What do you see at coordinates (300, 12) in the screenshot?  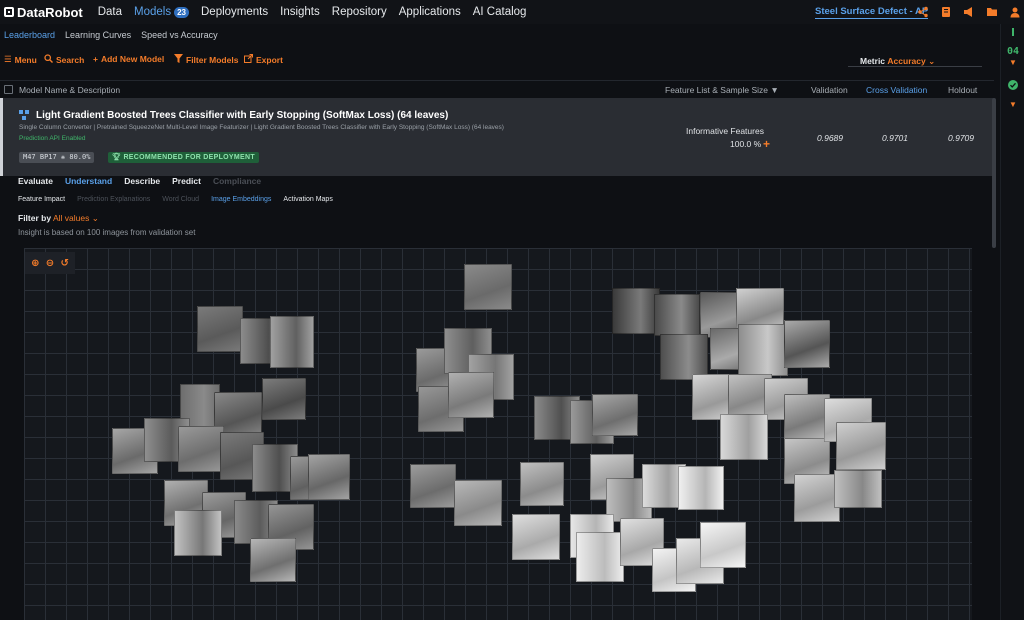 I see `nav-insights: Insights` at bounding box center [300, 12].